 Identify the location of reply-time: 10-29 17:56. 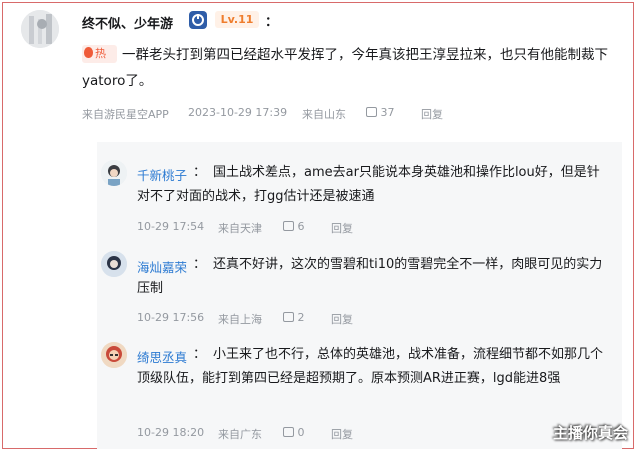
(171, 317).